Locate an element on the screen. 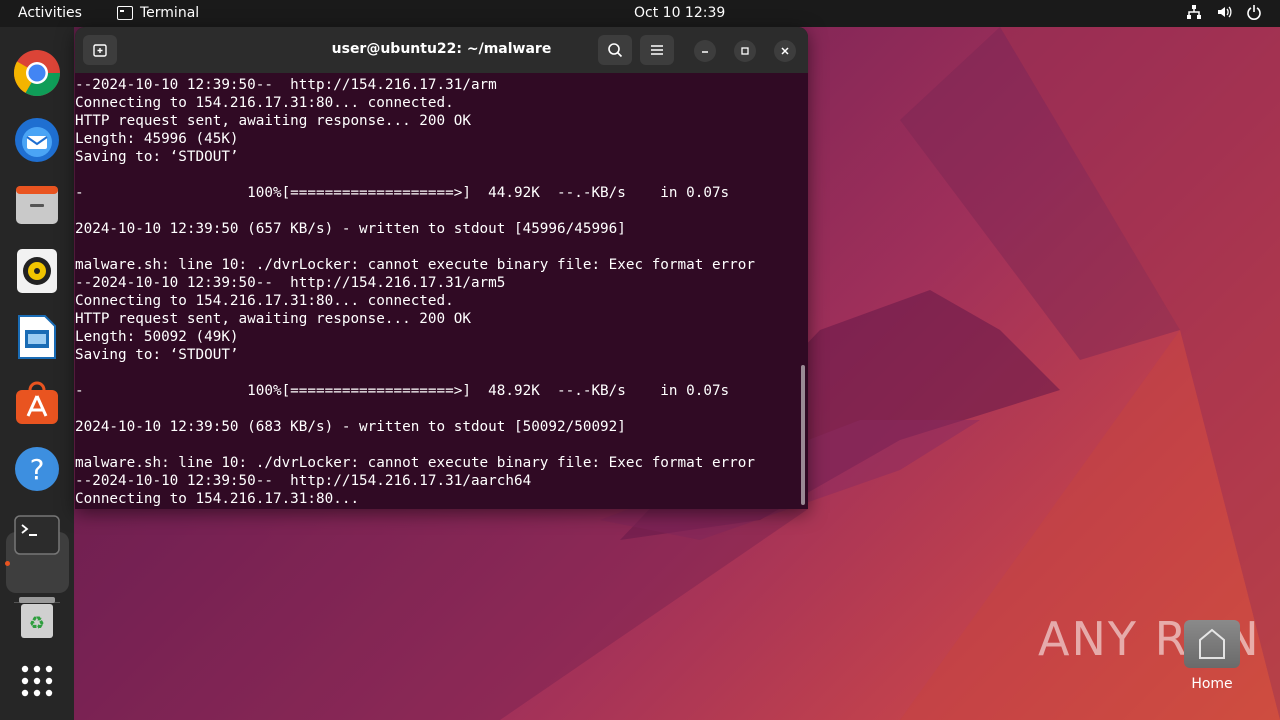 This screenshot has height=720, width=1280. search-button is located at coordinates (615, 50).